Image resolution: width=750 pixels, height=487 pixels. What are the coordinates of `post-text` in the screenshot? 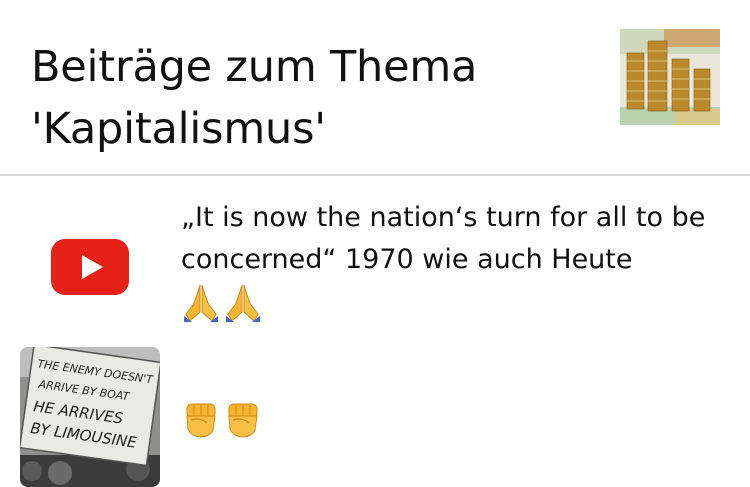 It's located at (451, 418).